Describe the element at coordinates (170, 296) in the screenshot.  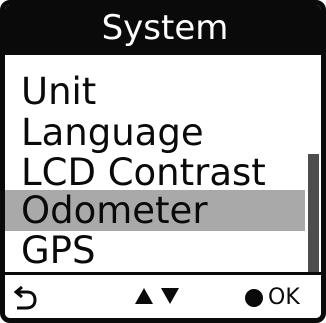
I see `down-triangle-icon` at that location.